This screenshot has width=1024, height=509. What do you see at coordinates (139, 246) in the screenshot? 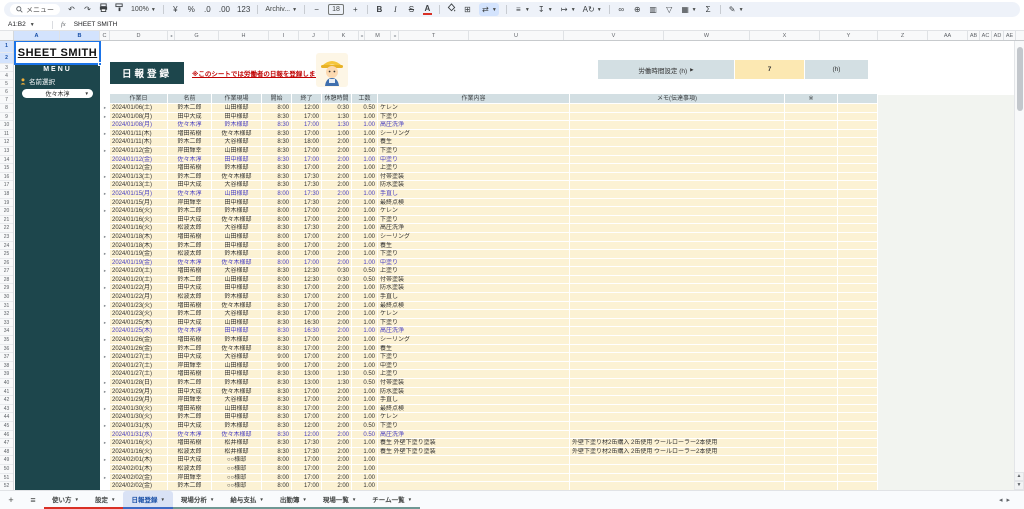
I see `cell-date: 2024/01/18(木)` at bounding box center [139, 246].